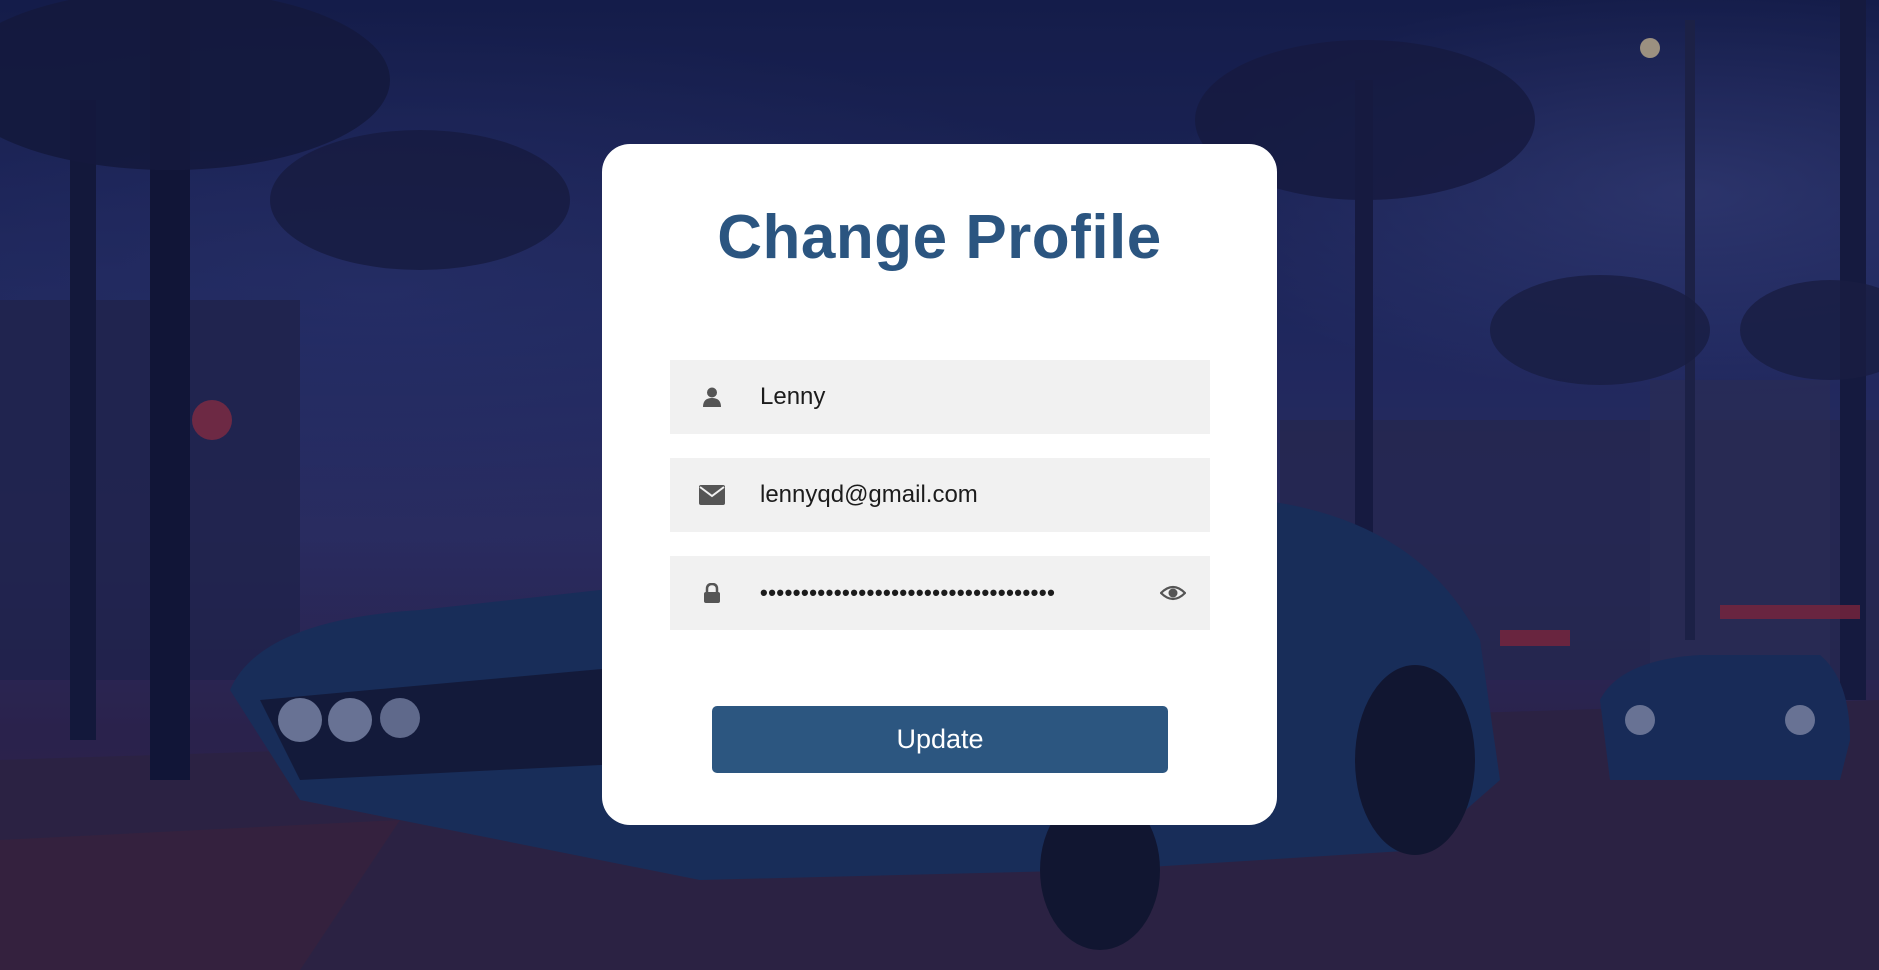 The height and width of the screenshot is (970, 1879). I want to click on username-value: Lenny, so click(792, 397).